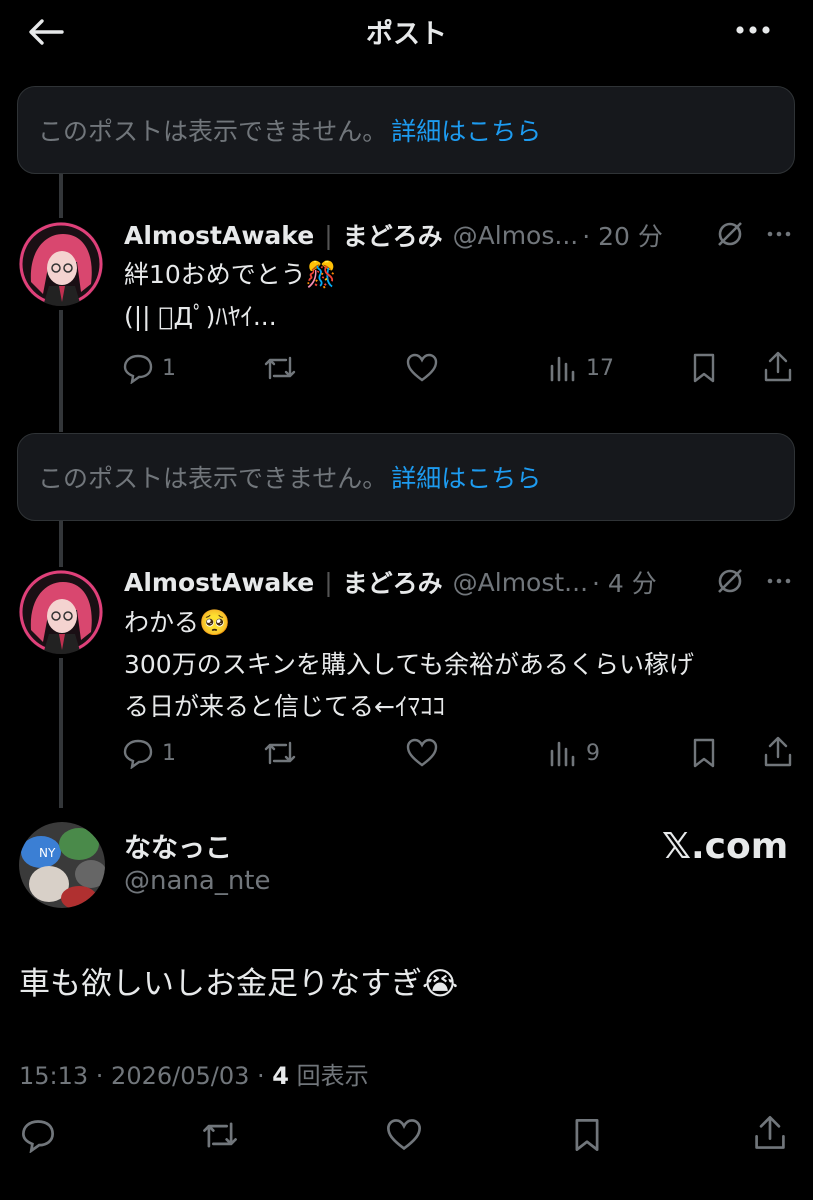 Image resolution: width=813 pixels, height=1200 pixels. Describe the element at coordinates (593, 753) in the screenshot. I see `view-count: 9` at that location.